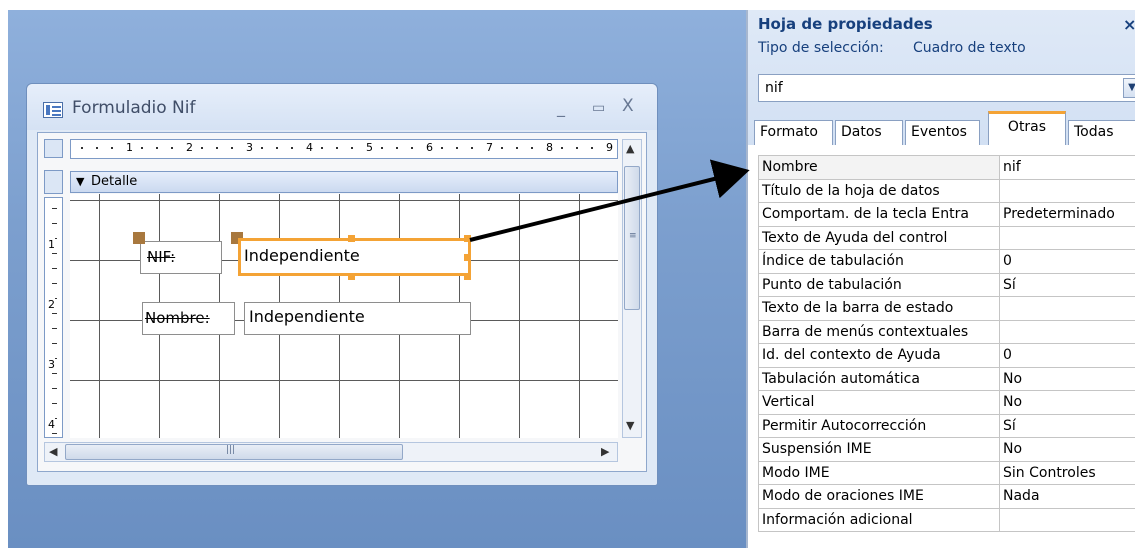 Image resolution: width=1135 pixels, height=548 pixels. What do you see at coordinates (609, 200) in the screenshot?
I see `annotation-arrow` at bounding box center [609, 200].